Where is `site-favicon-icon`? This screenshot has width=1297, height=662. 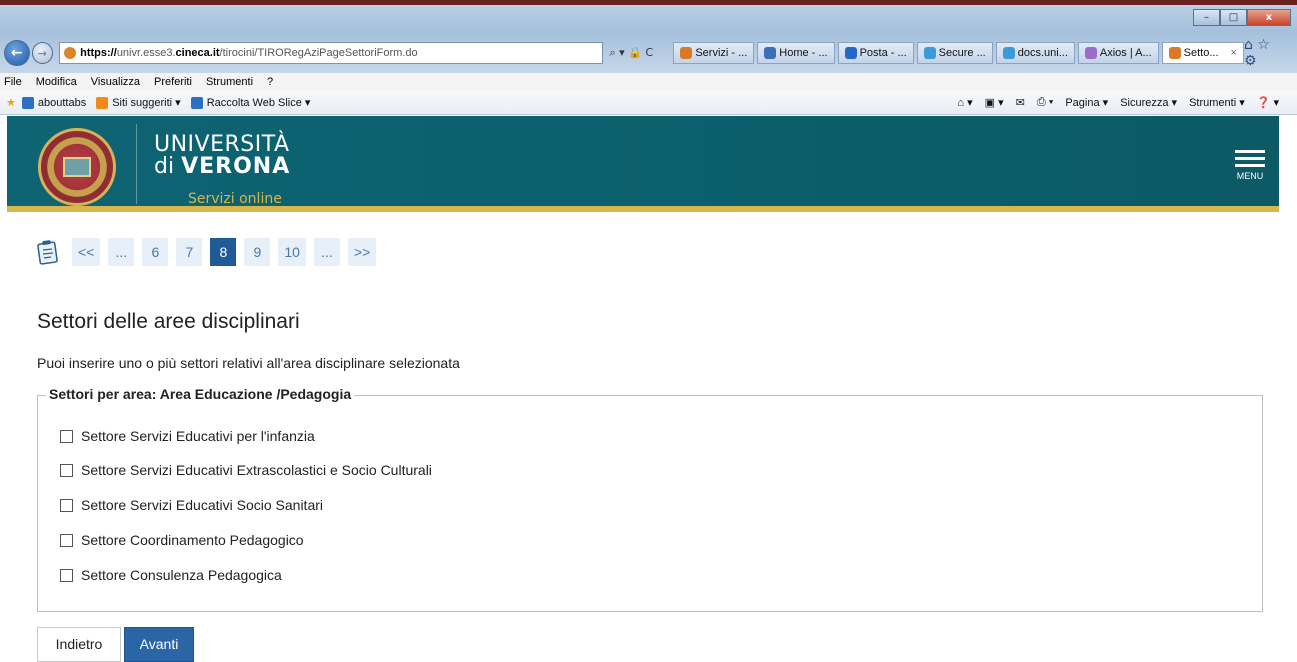 site-favicon-icon is located at coordinates (70, 53).